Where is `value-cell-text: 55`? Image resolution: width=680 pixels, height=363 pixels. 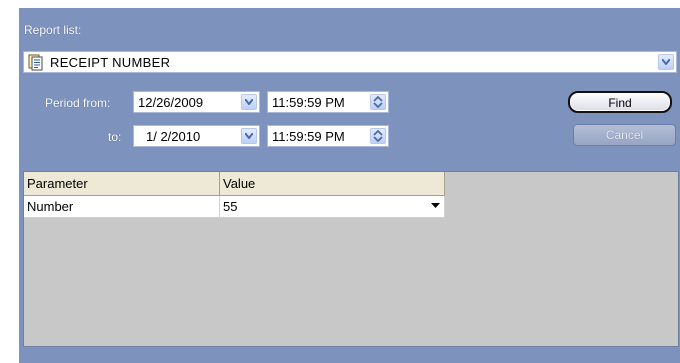
value-cell-text: 55 is located at coordinates (230, 206).